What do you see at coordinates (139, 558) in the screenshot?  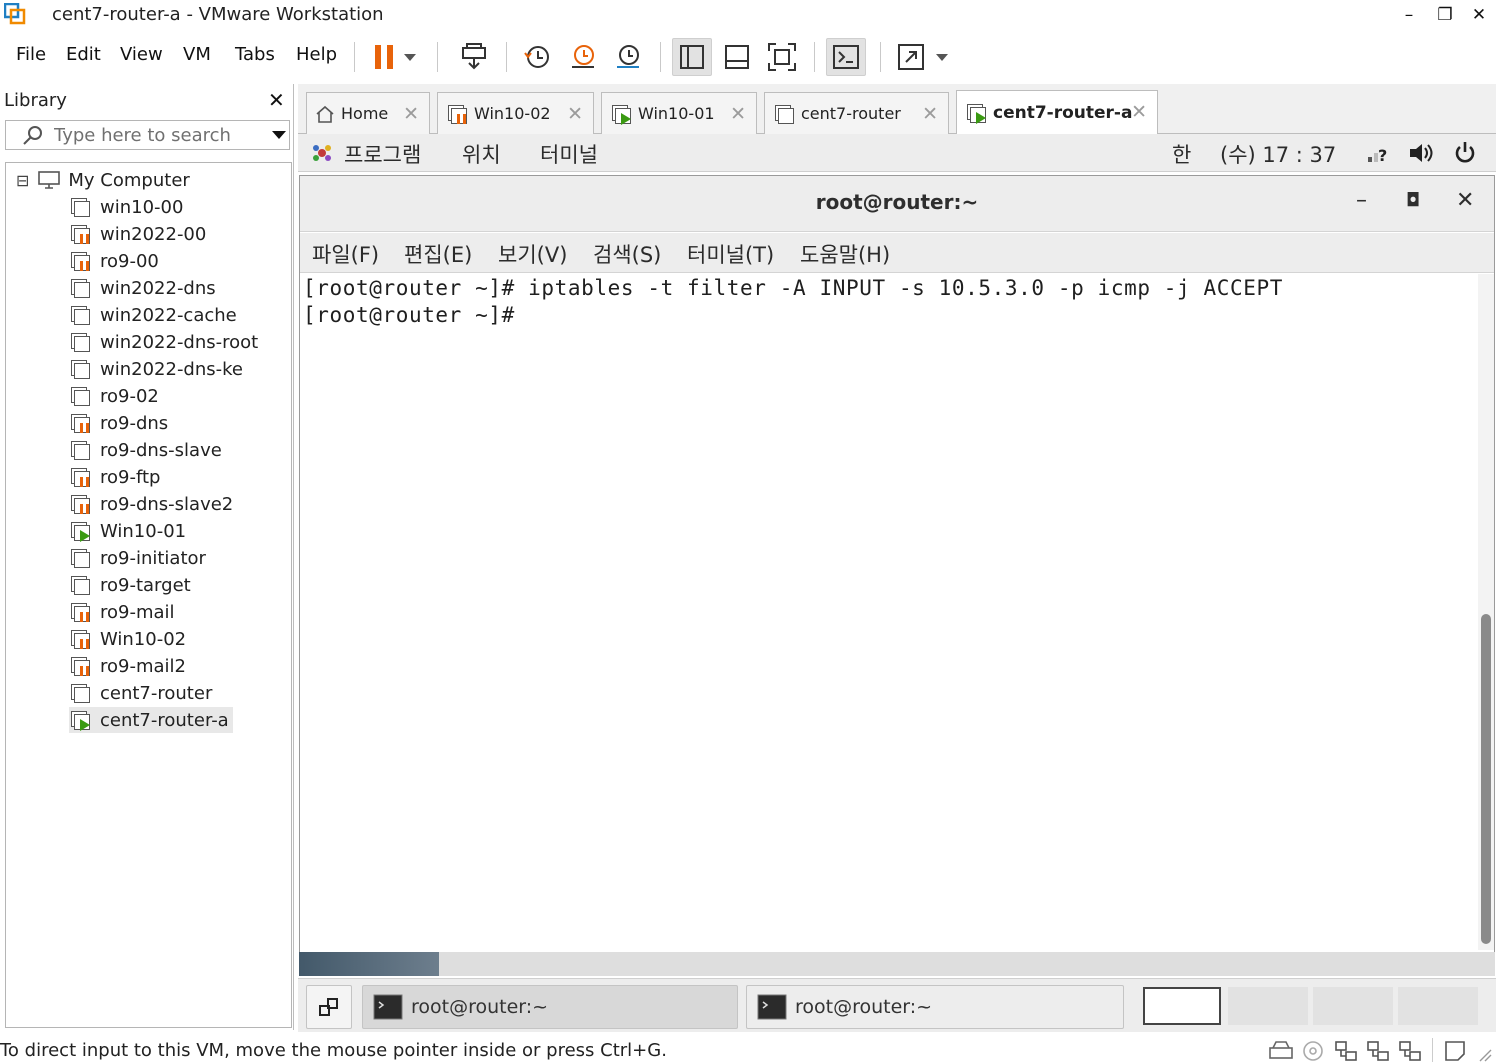 I see `tree-item-ro9-initiator: ro9-initiator` at bounding box center [139, 558].